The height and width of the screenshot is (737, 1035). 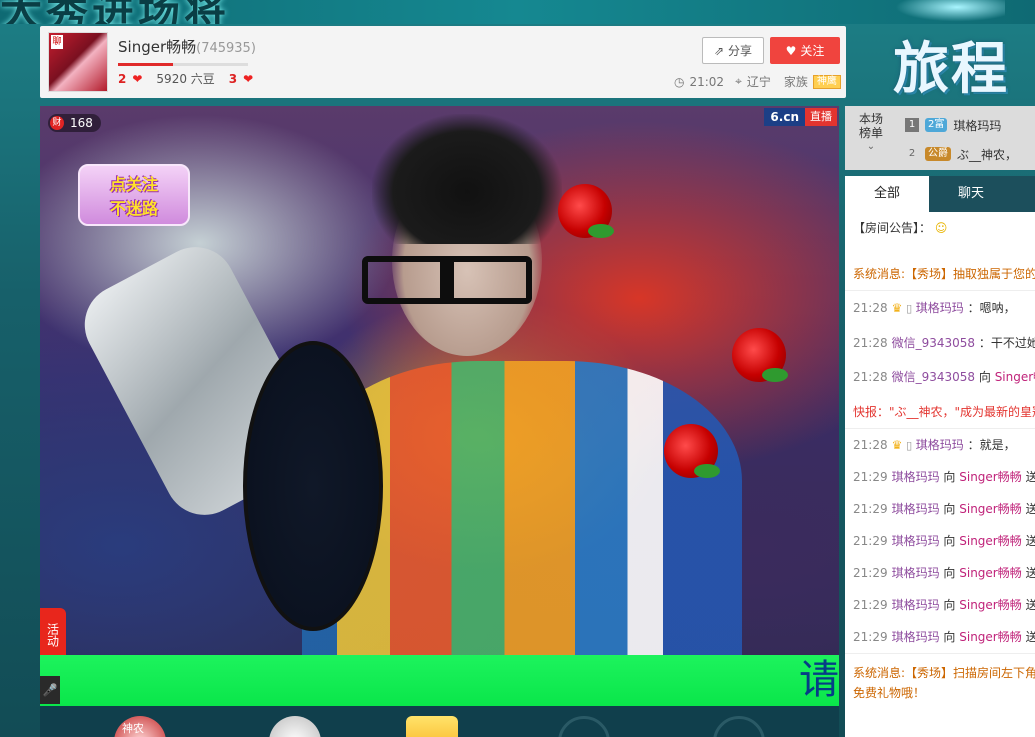 What do you see at coordinates (911, 308) in the screenshot?
I see `phone-icon: ▯` at bounding box center [911, 308].